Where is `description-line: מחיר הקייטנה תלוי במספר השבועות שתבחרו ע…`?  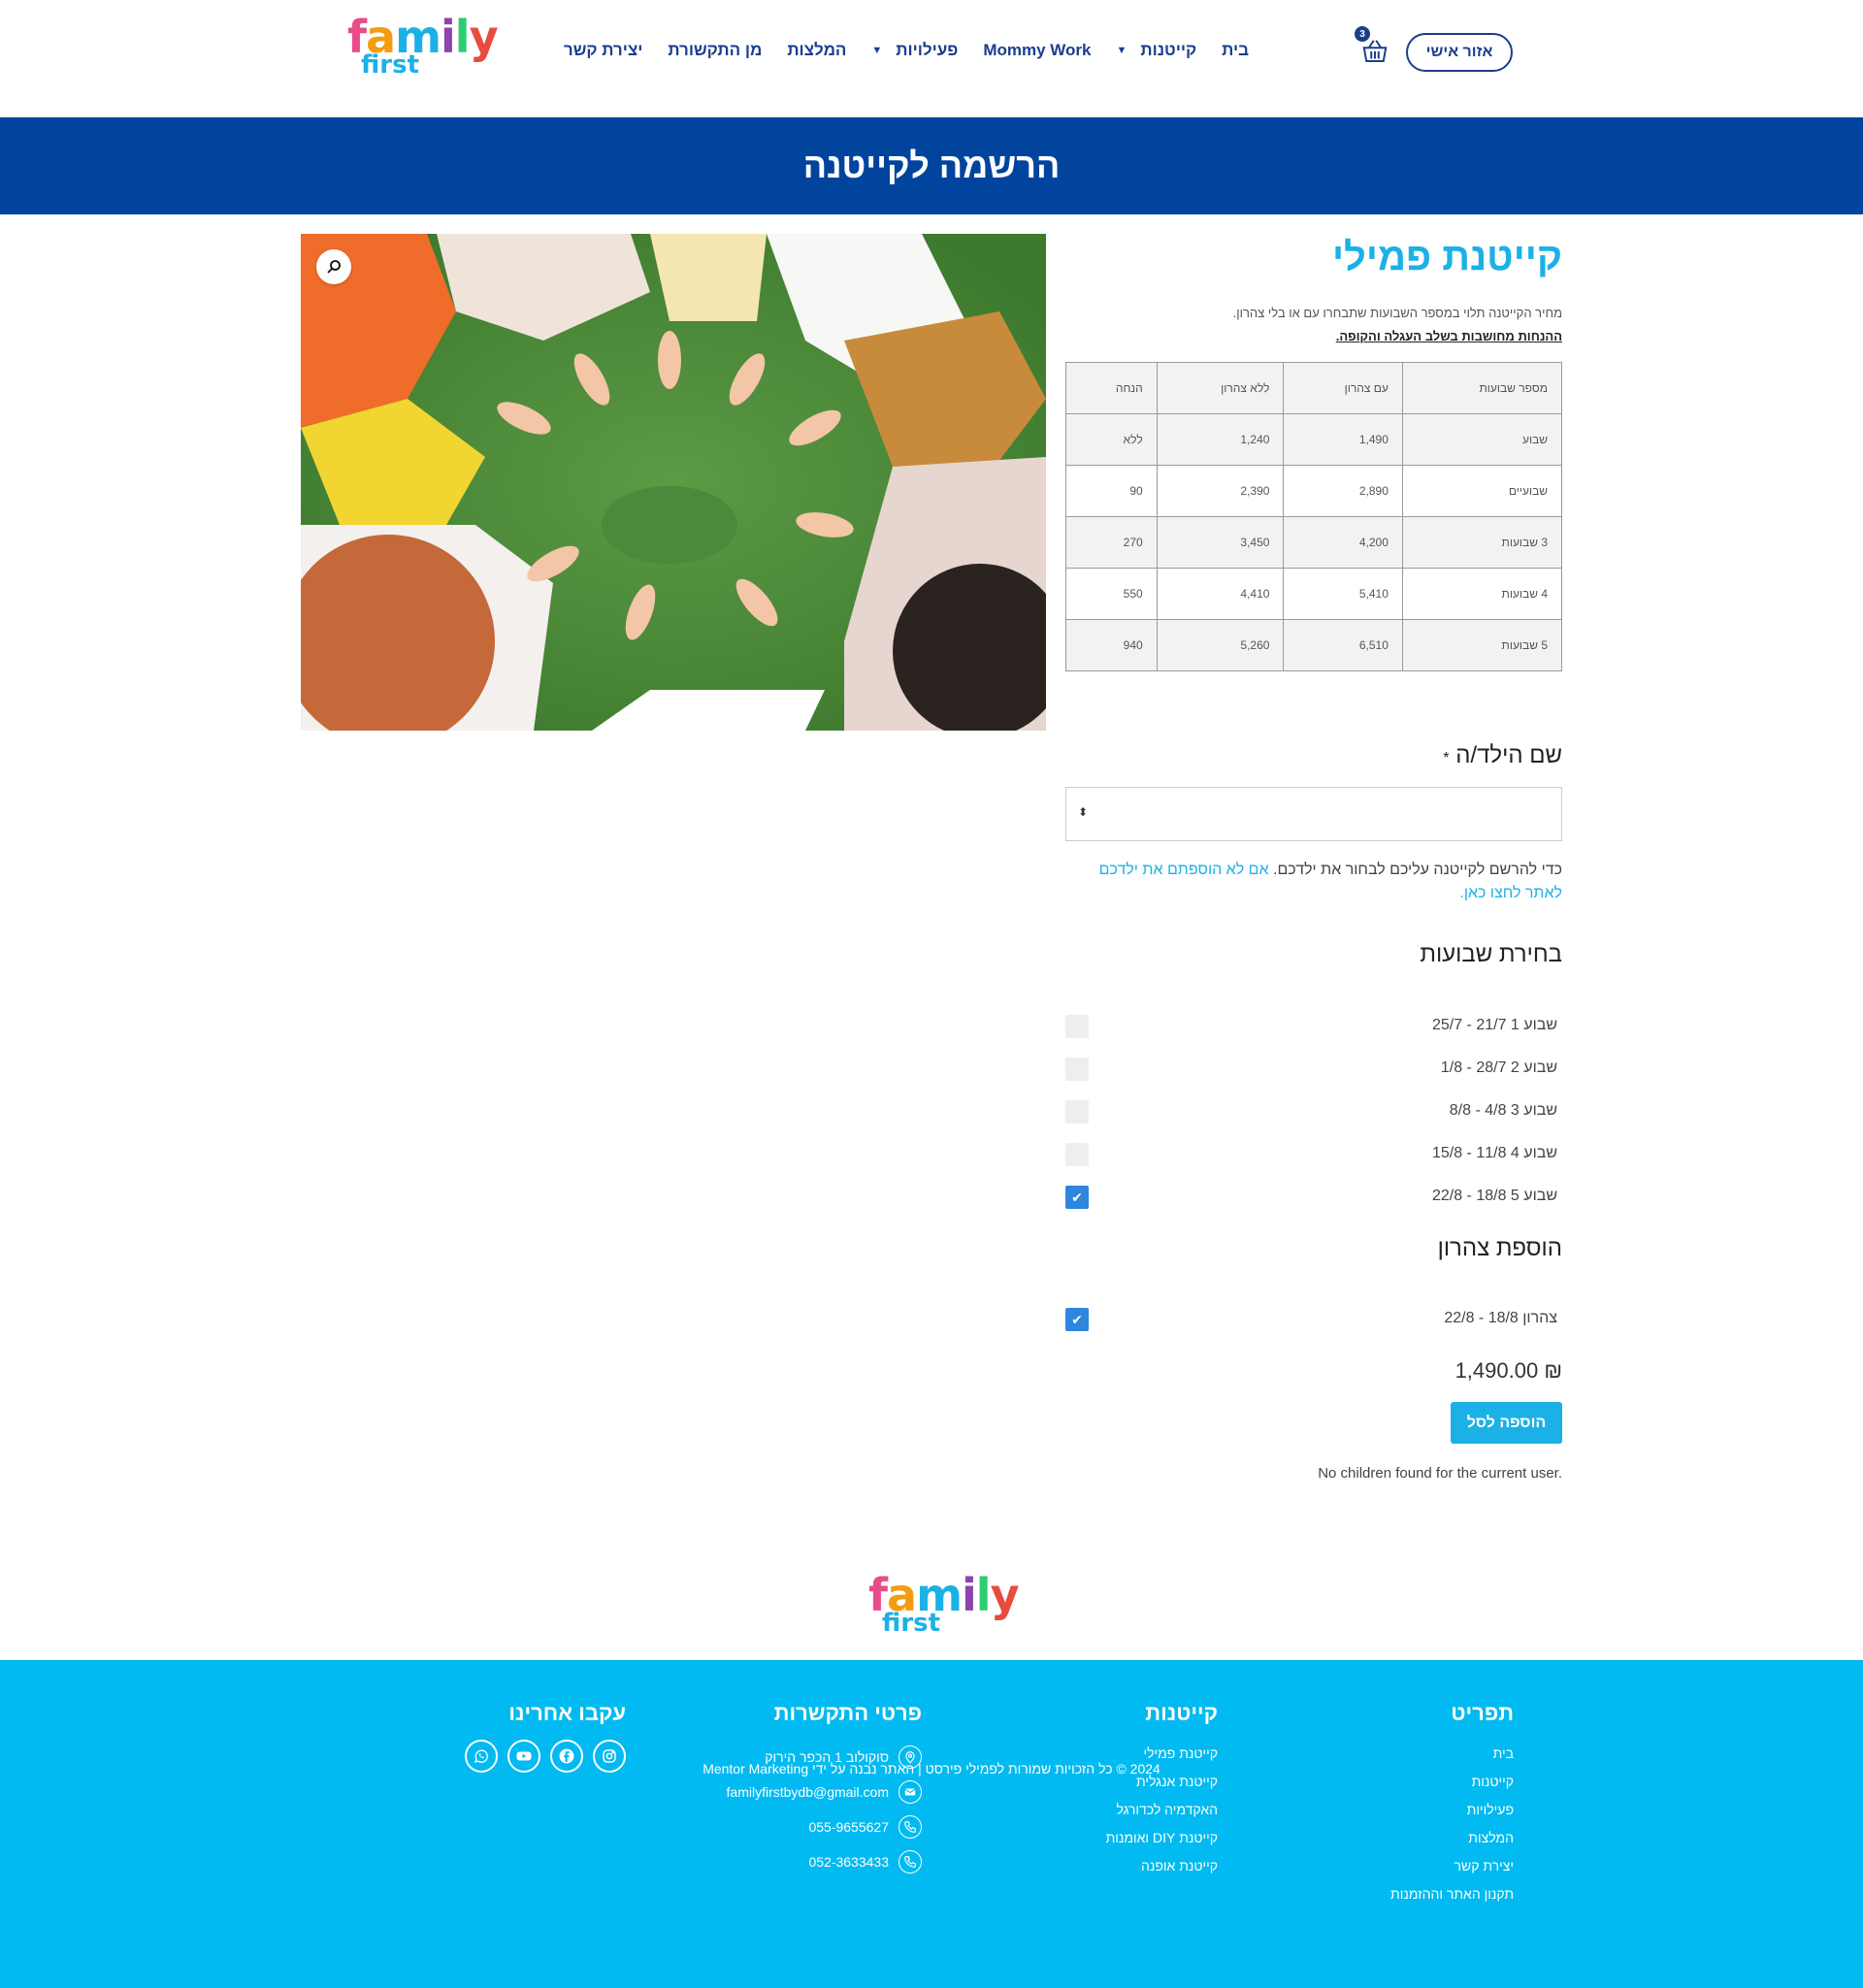 description-line: מחיר הקייטנה תלוי במספר השבועות שתבחרו ע… is located at coordinates (1397, 313).